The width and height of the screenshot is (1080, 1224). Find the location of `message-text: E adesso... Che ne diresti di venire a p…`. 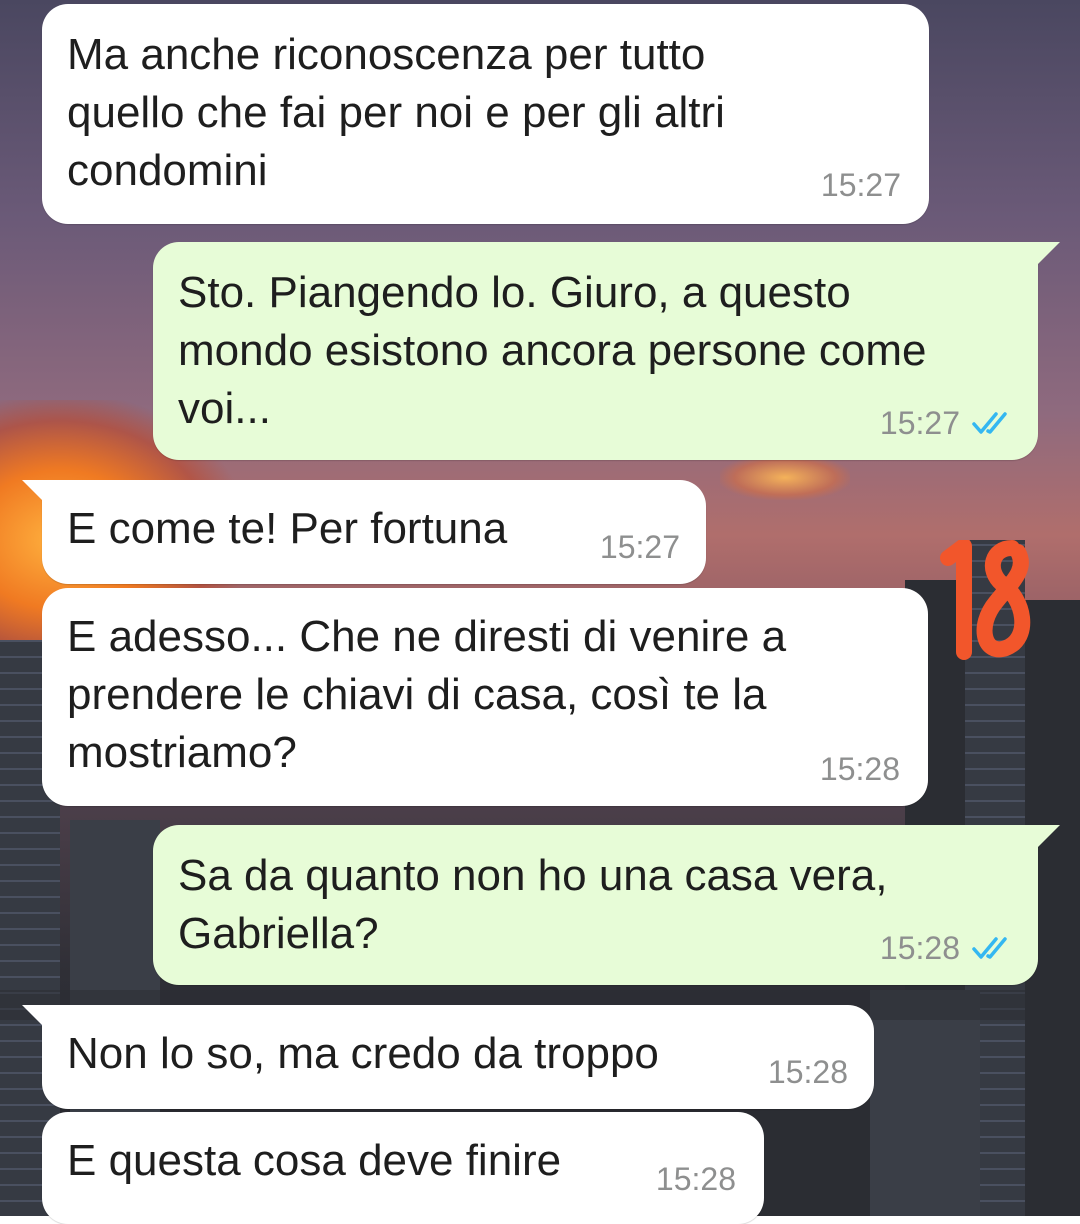

message-text: E adesso... Che ne diresti di venire a p… is located at coordinates (427, 694).